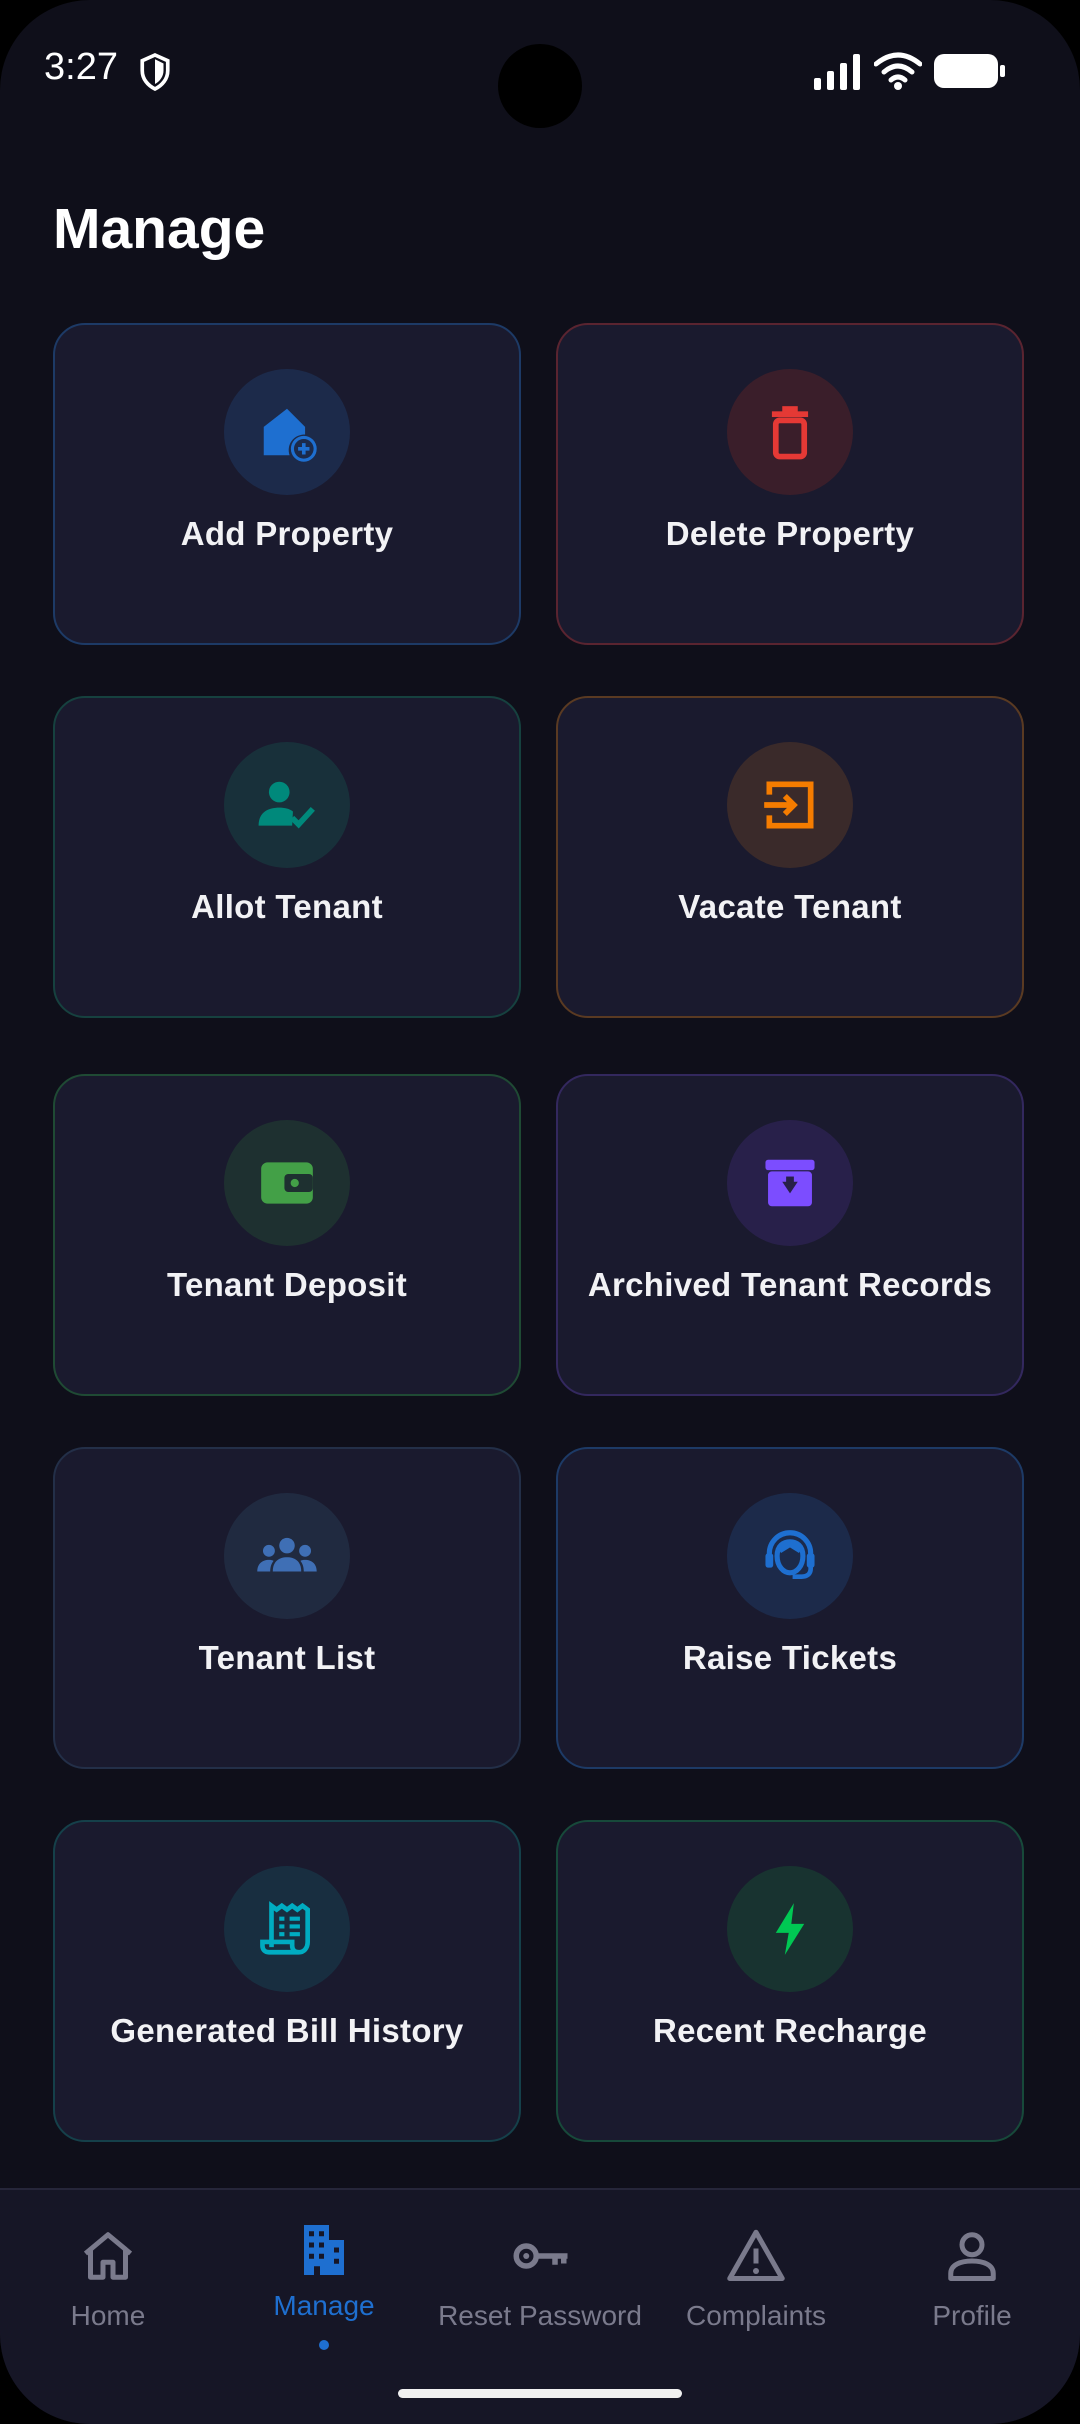 This screenshot has height=2424, width=1080. Describe the element at coordinates (287, 1284) in the screenshot. I see `card-label: Tenant Deposit` at that location.